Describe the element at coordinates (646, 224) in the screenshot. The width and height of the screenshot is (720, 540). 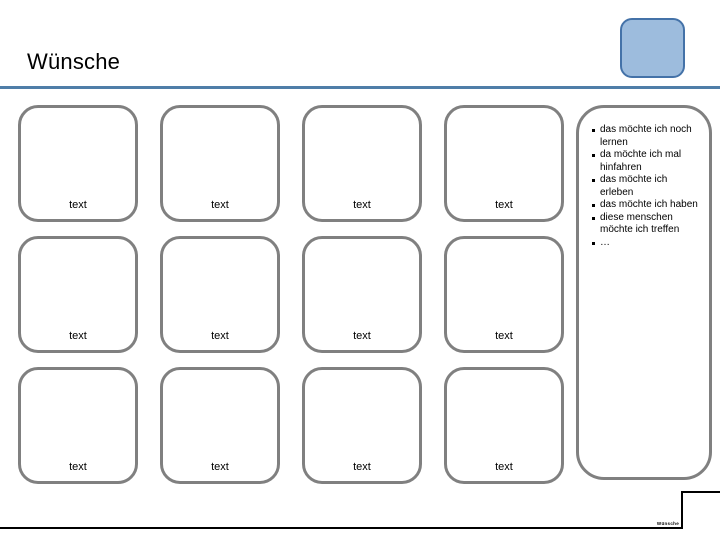
I see `bullet-item: diese menschen möchte ich treffen` at that location.